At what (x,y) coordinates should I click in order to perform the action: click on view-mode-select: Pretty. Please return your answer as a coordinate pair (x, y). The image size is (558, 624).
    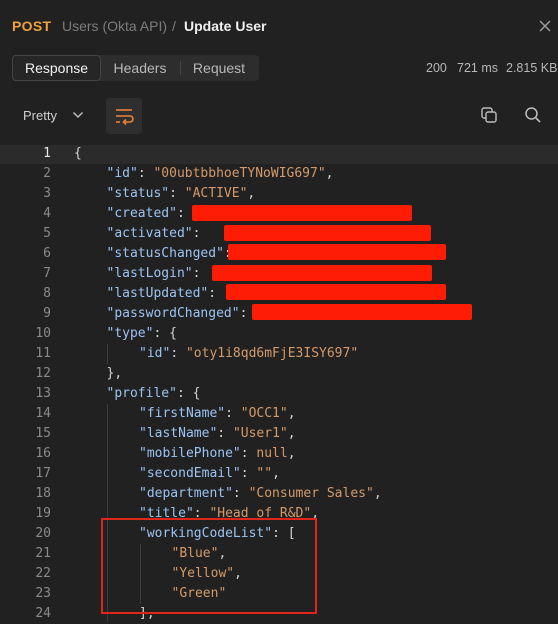
    Looking at the image, I should click on (40, 115).